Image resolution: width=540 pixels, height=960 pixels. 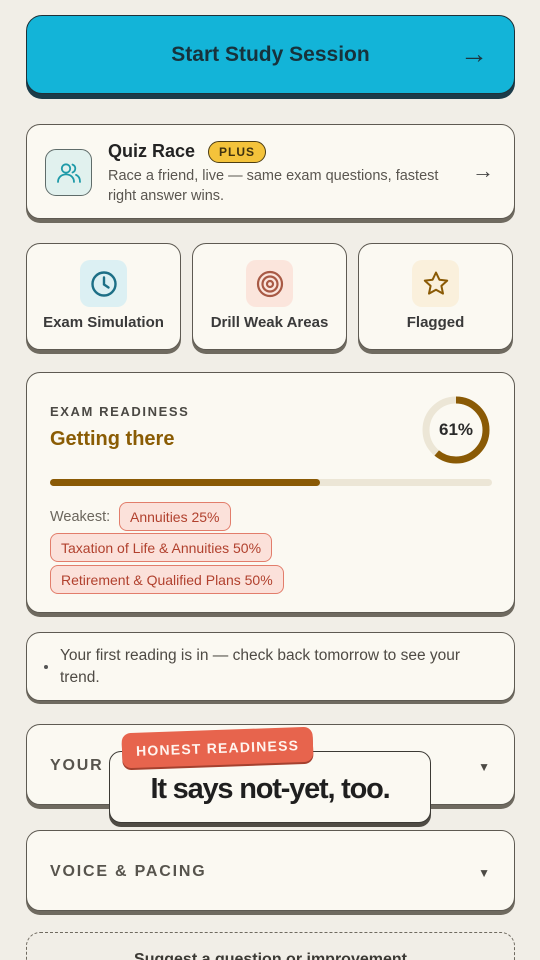 What do you see at coordinates (270, 788) in the screenshot?
I see `callout-headline: It says not-yet, too.` at bounding box center [270, 788].